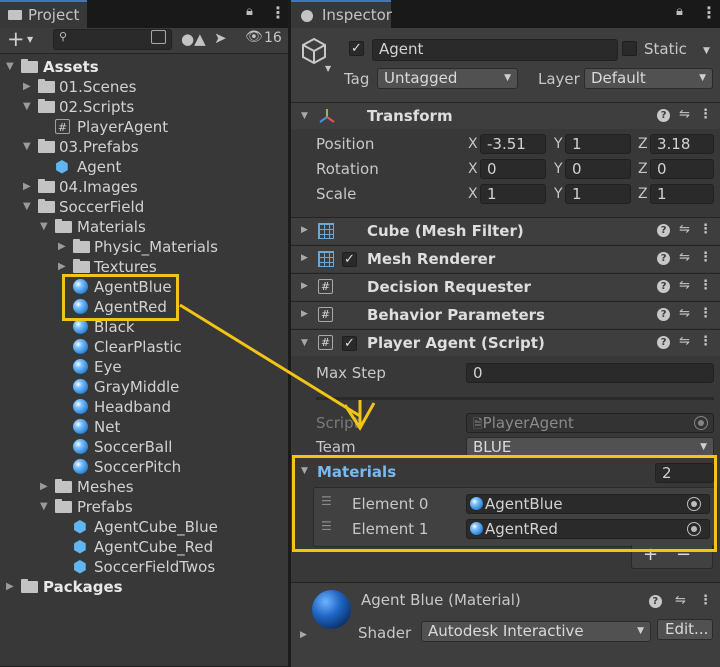  I want to click on shader-dropdown-value: Autodesk Interactive, so click(506, 631).